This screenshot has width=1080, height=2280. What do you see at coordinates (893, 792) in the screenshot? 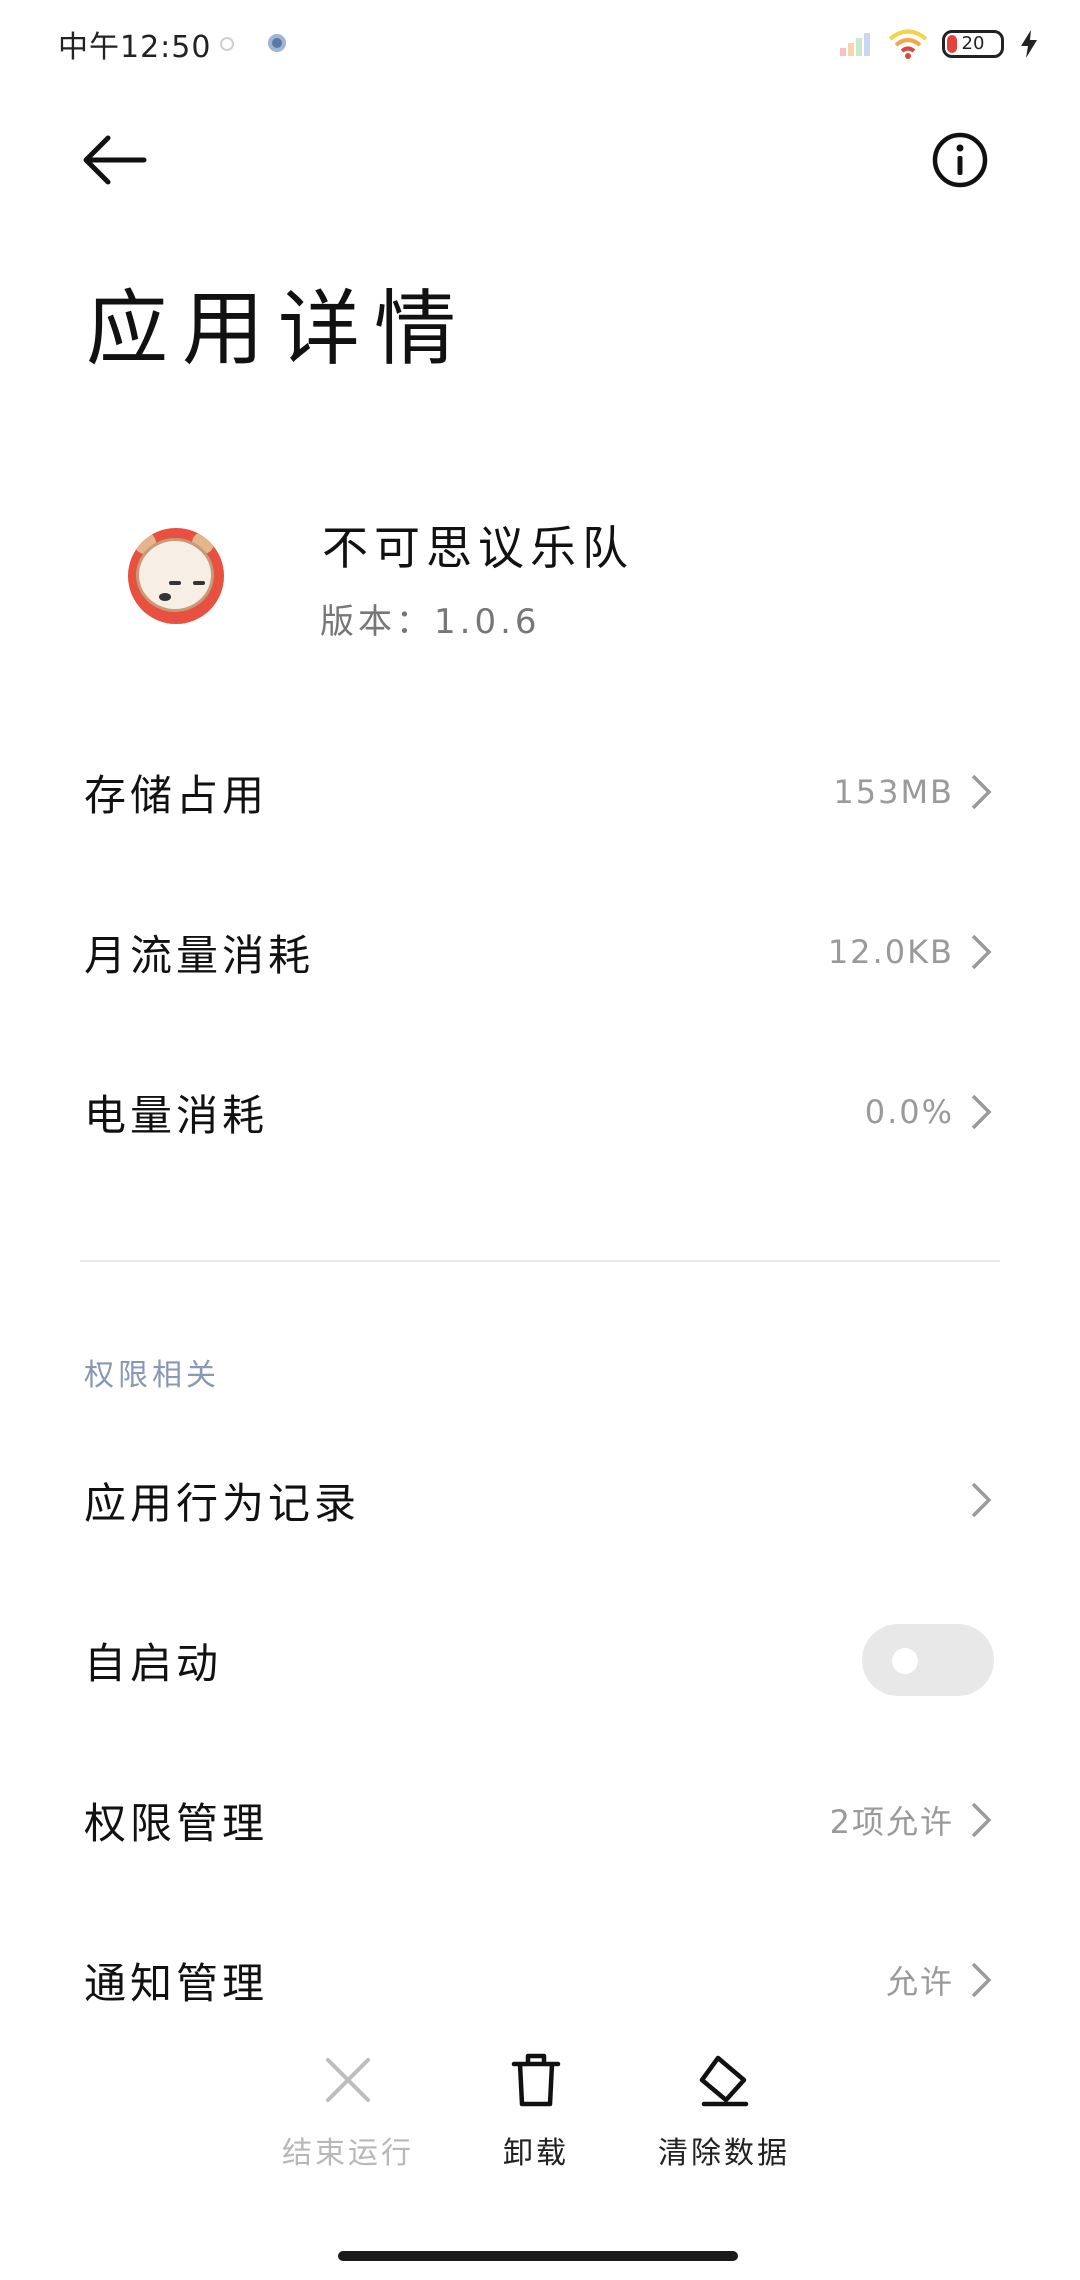
I see `row-value: 153MB` at bounding box center [893, 792].